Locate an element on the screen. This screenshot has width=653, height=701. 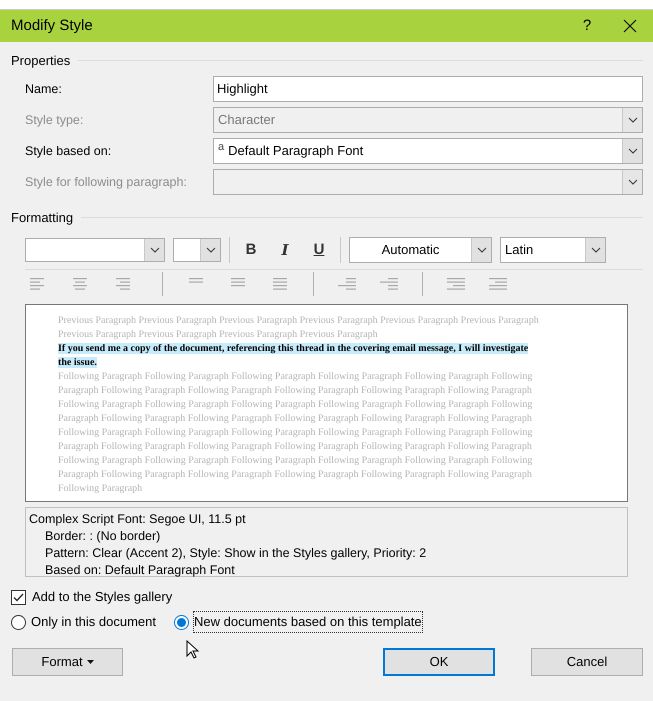
description-line: Based on: Default Paragraph Font is located at coordinates (140, 570).